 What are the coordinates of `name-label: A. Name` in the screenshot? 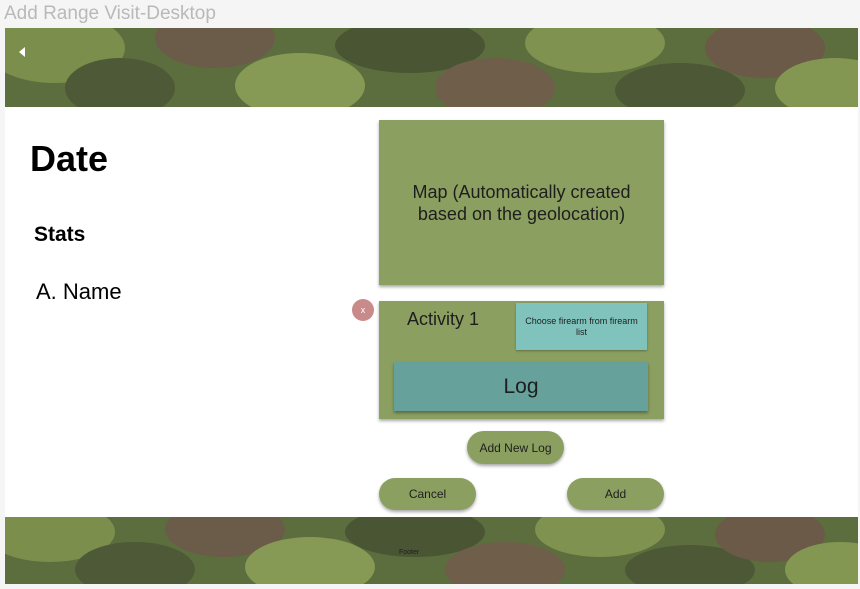 It's located at (79, 291).